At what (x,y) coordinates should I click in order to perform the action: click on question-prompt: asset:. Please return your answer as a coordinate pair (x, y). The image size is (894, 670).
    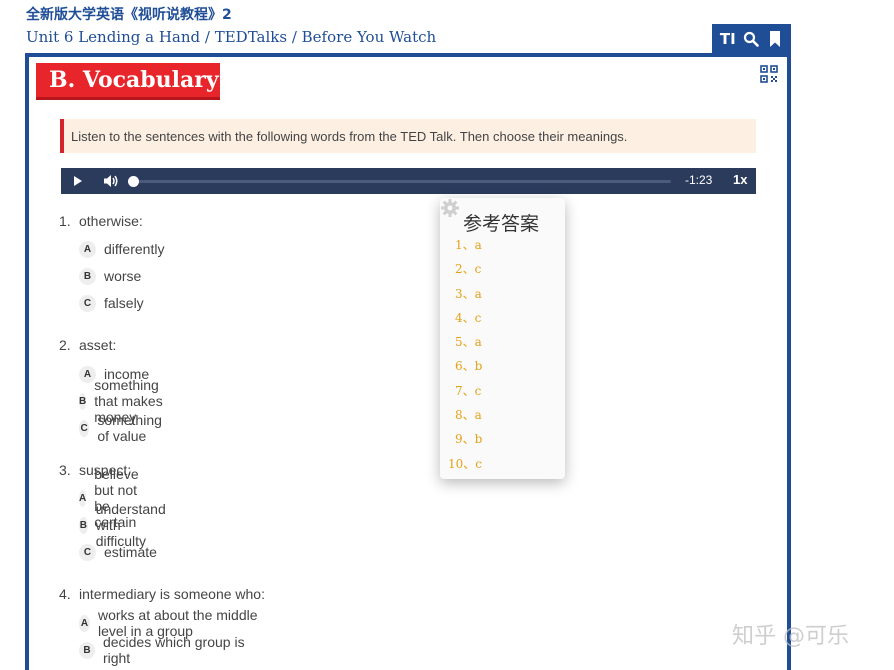
    Looking at the image, I should click on (98, 345).